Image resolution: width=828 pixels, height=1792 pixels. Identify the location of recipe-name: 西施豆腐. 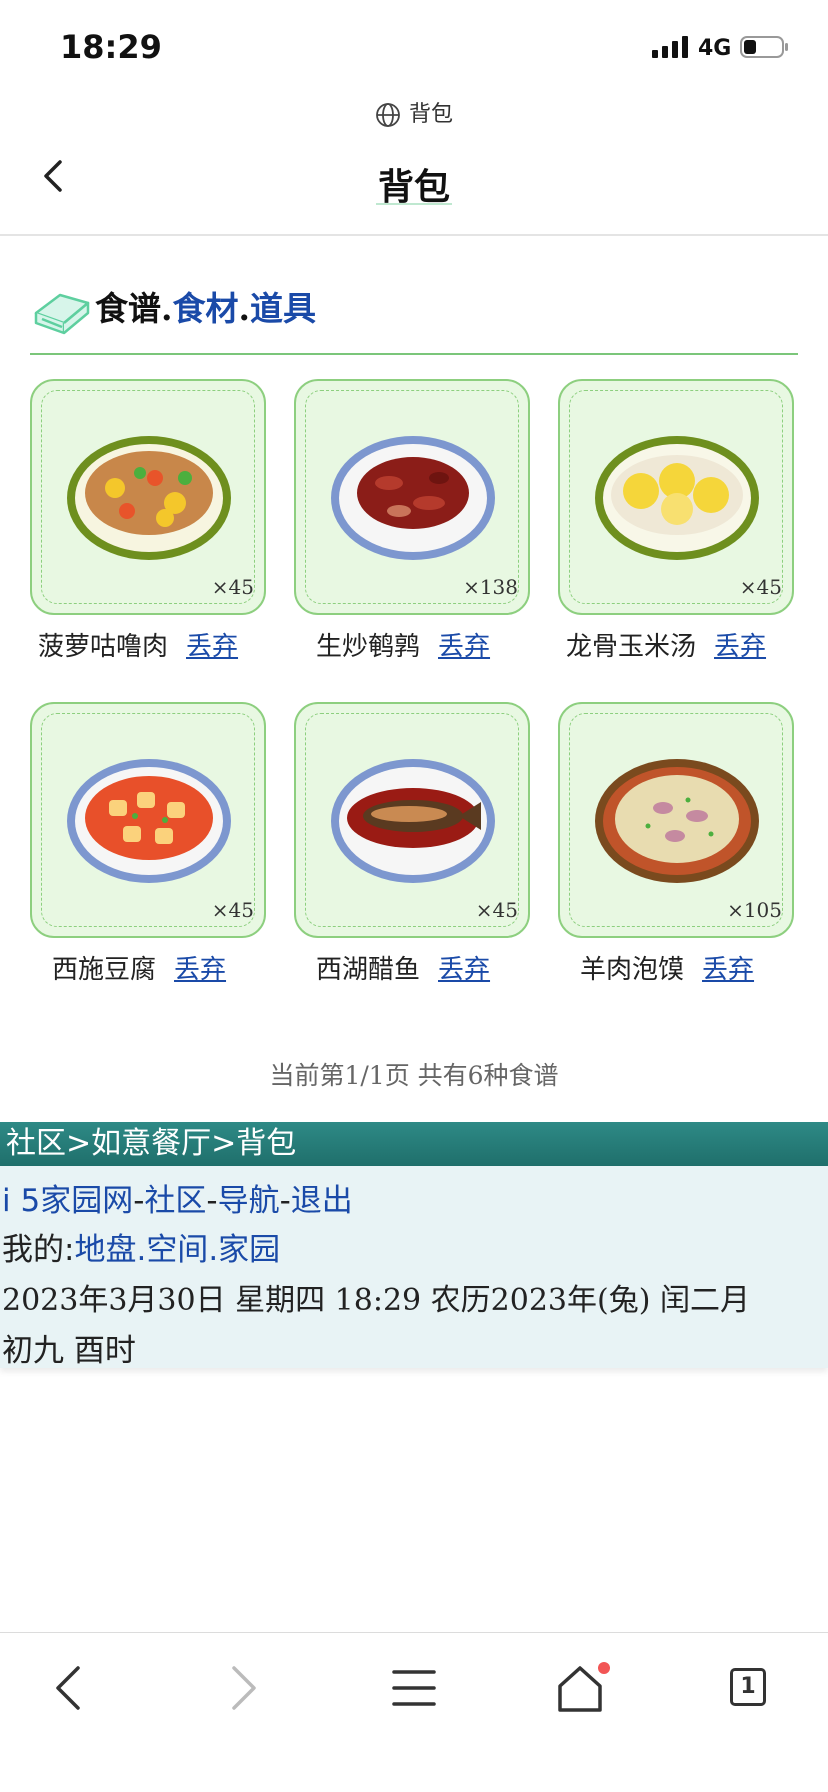
(104, 970).